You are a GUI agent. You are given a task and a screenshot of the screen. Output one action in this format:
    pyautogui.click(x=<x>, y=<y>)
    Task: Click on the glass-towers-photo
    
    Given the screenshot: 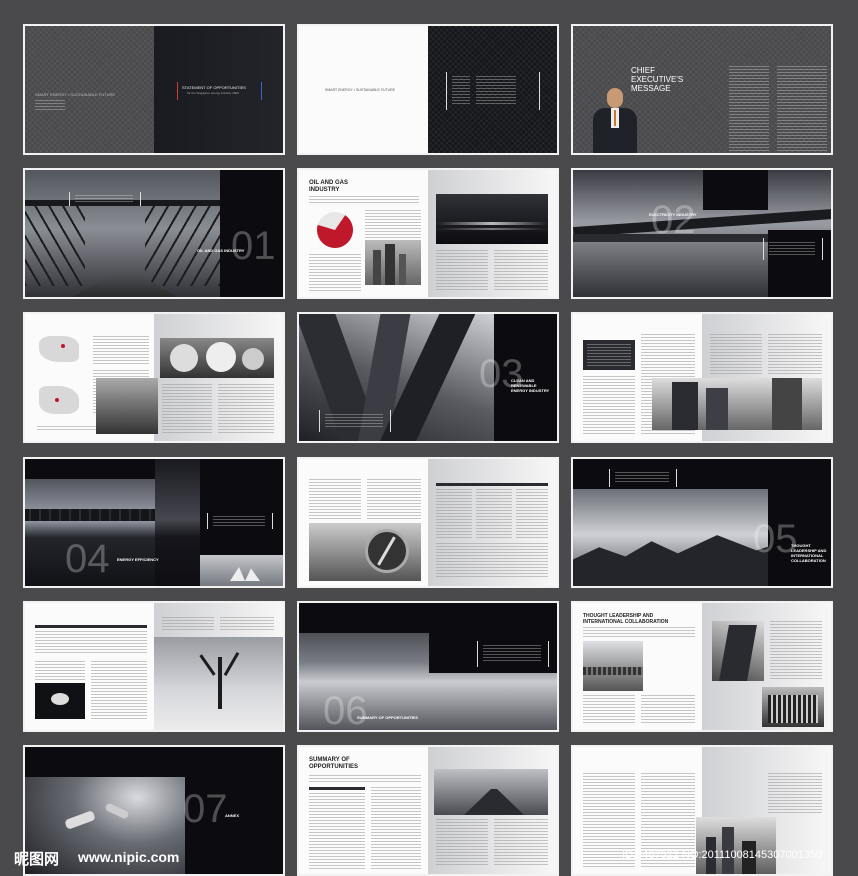 What is the action you would take?
    pyautogui.click(x=737, y=404)
    